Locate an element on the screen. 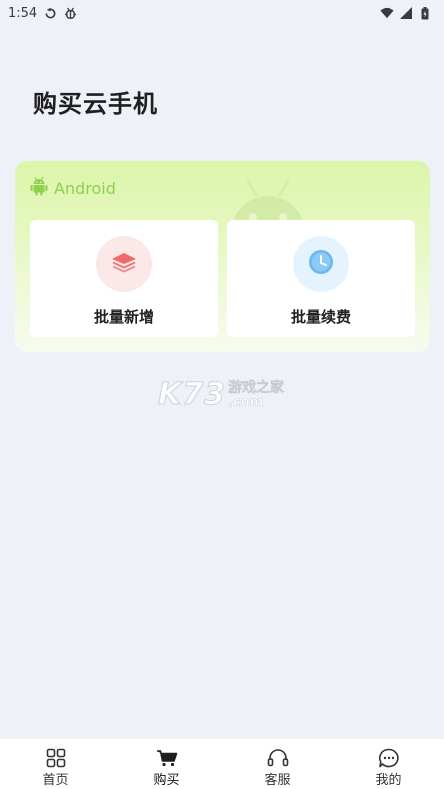 Image resolution: width=444 pixels, height=789 pixels. tab-service: 客服 is located at coordinates (277, 764).